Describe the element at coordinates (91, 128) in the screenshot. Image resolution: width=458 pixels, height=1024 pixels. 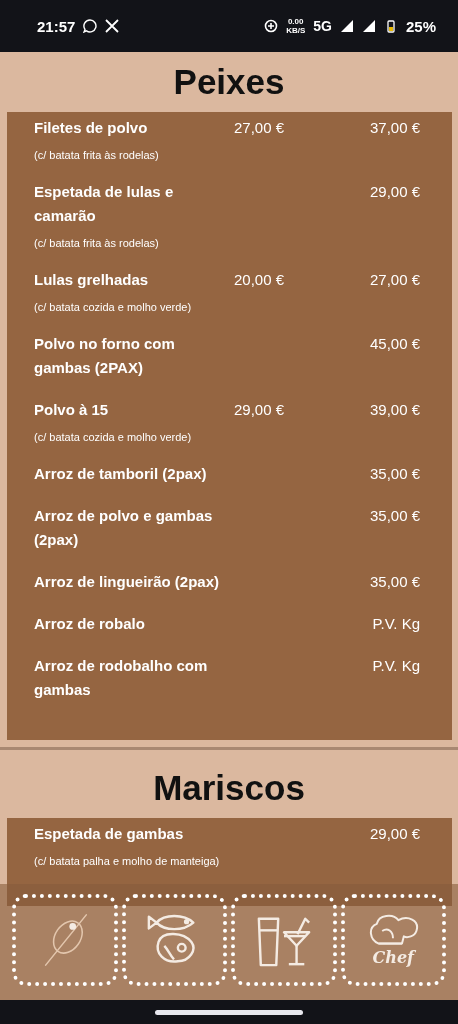
I see `dish-name: Filetes de polvo` at that location.